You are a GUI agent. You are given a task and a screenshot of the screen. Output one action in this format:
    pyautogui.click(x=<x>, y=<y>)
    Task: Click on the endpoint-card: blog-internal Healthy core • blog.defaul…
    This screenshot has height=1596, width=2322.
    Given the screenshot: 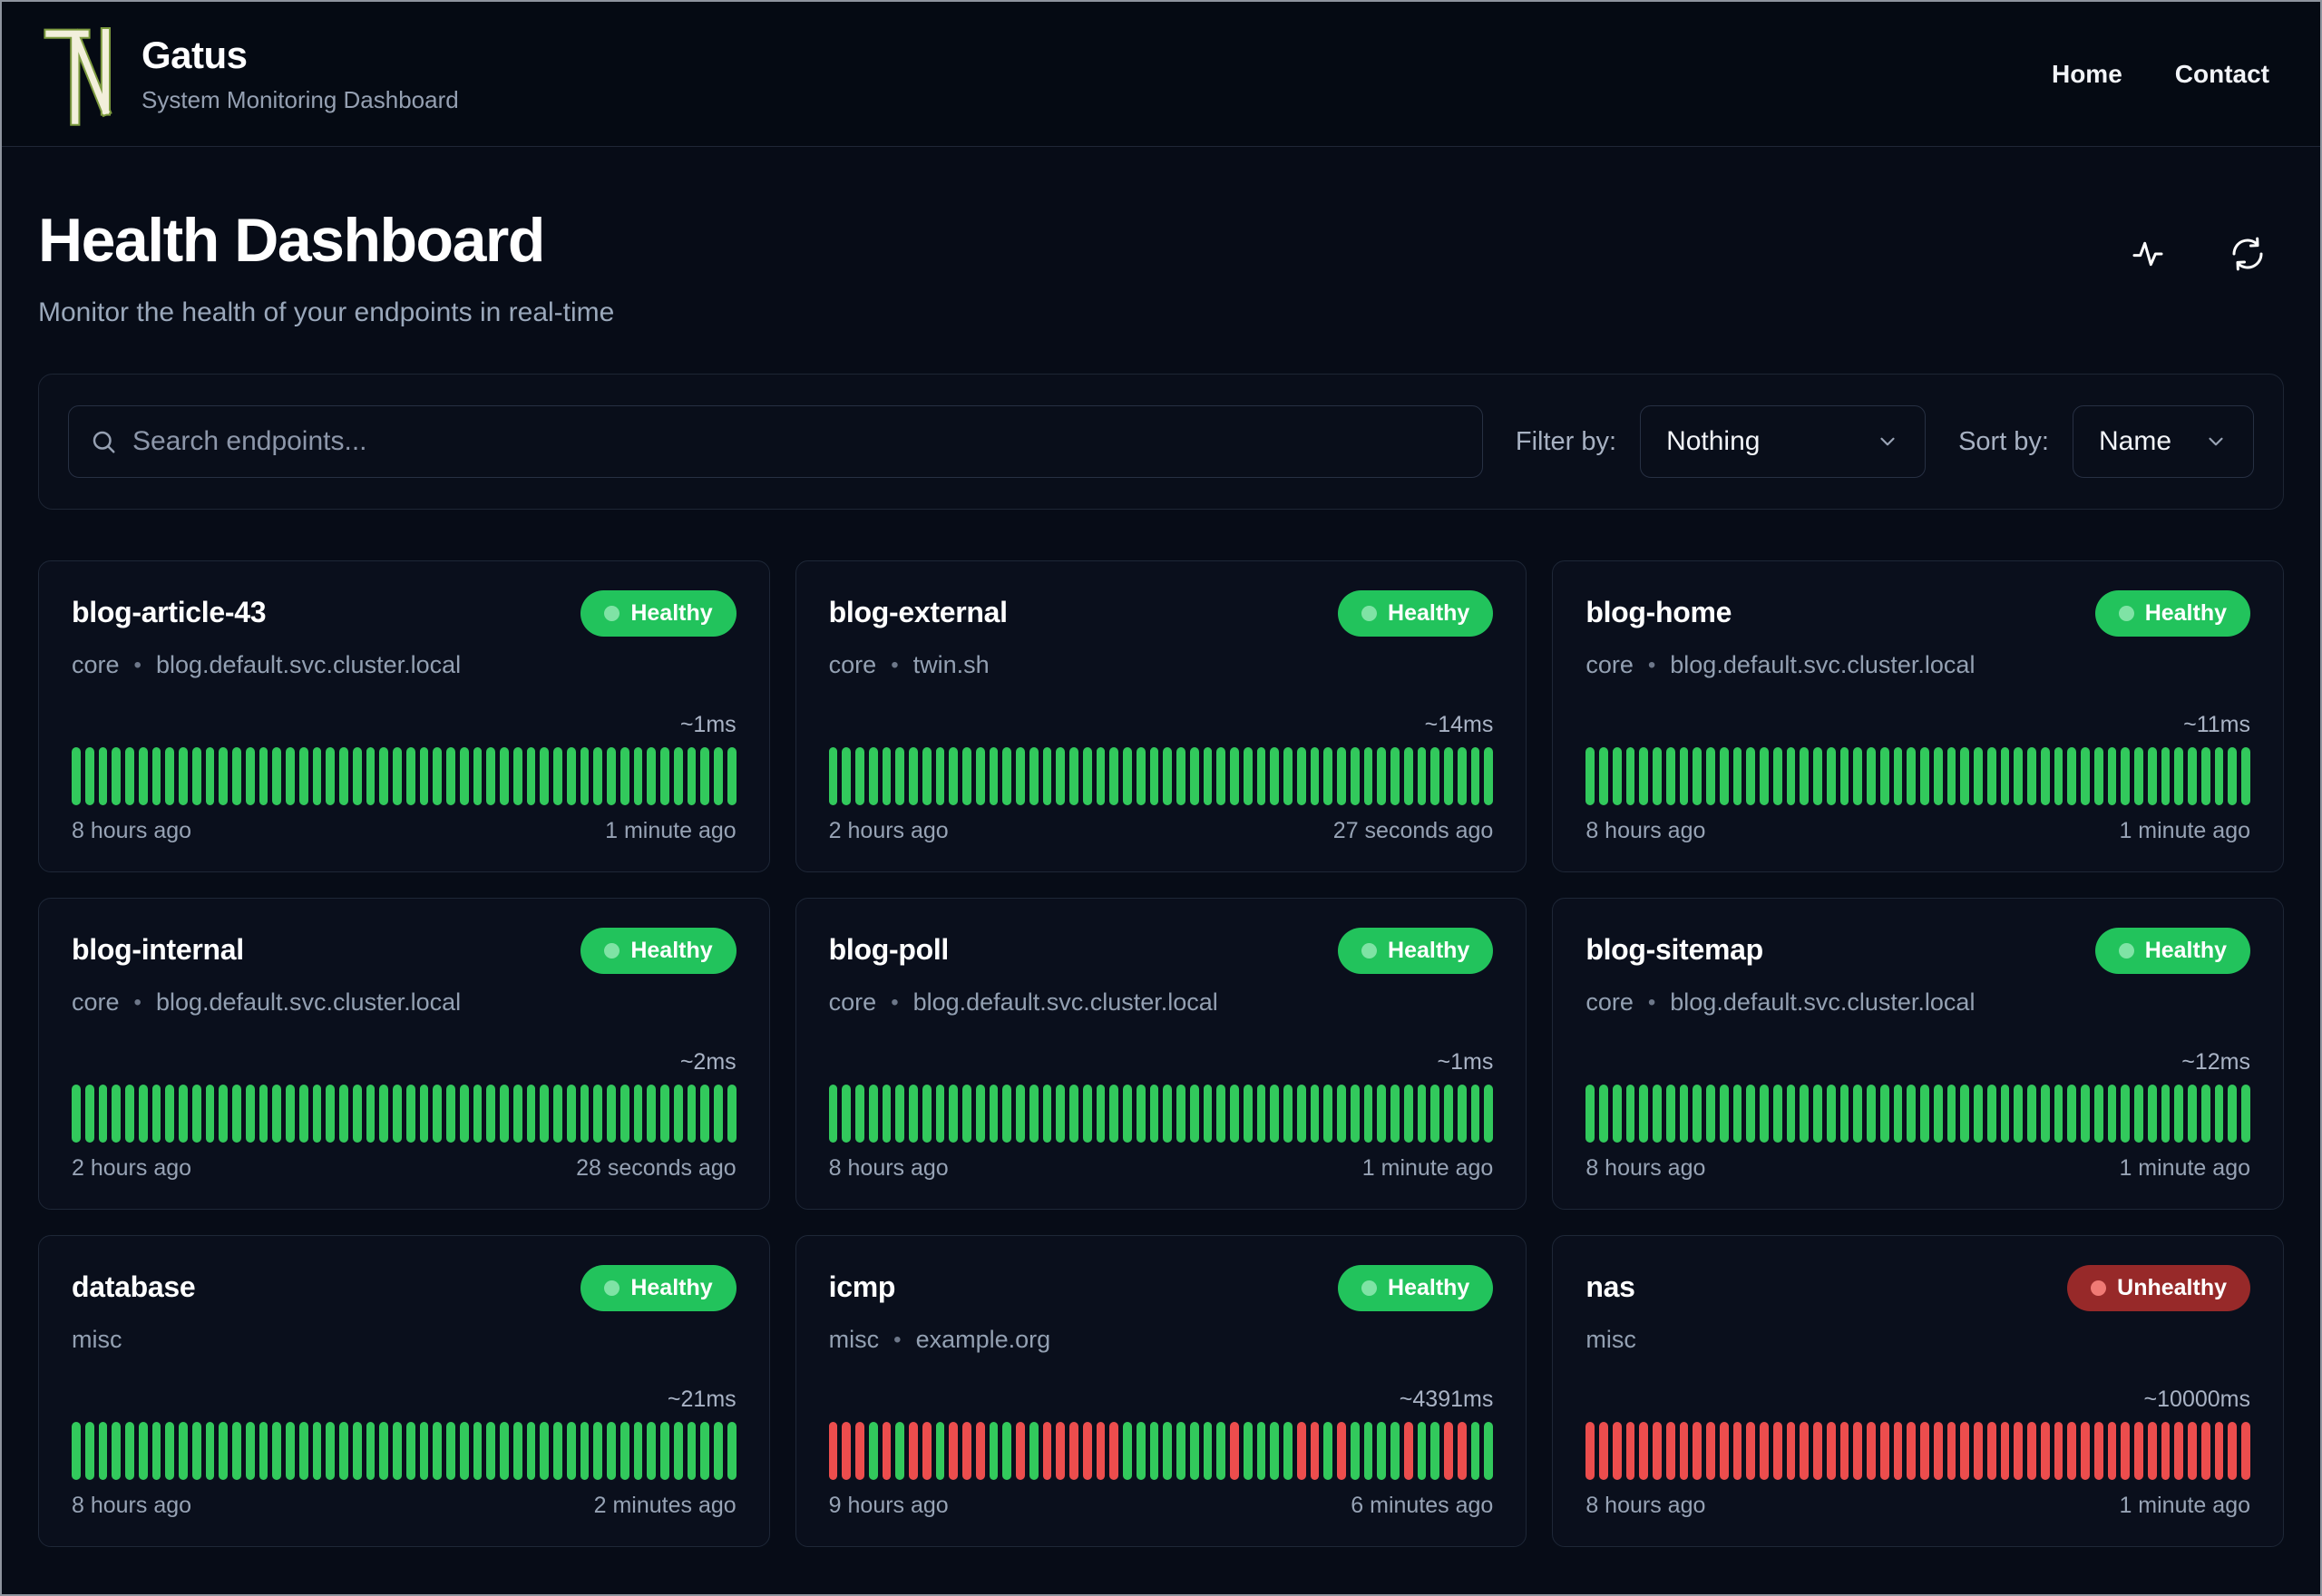 What is the action you would take?
    pyautogui.click(x=404, y=1054)
    